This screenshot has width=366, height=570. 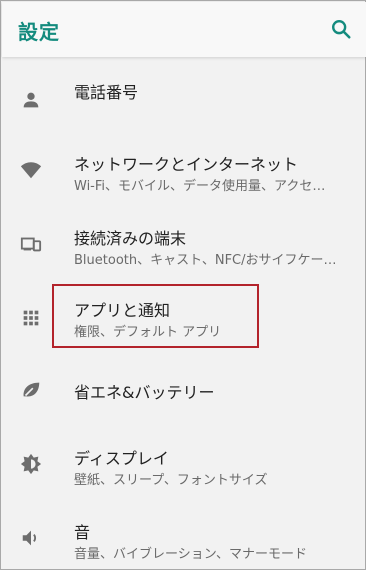 I want to click on settings-item-label: 接続済みの端末, so click(x=130, y=238).